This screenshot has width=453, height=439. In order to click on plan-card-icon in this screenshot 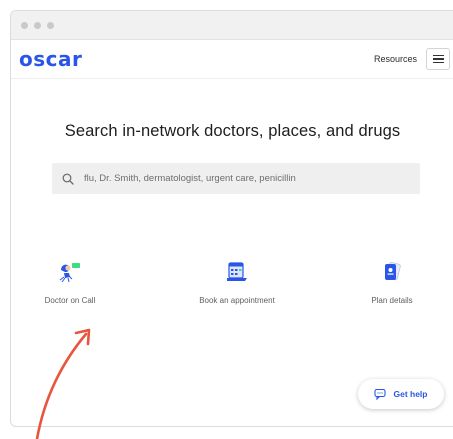, I will do `click(393, 271)`.